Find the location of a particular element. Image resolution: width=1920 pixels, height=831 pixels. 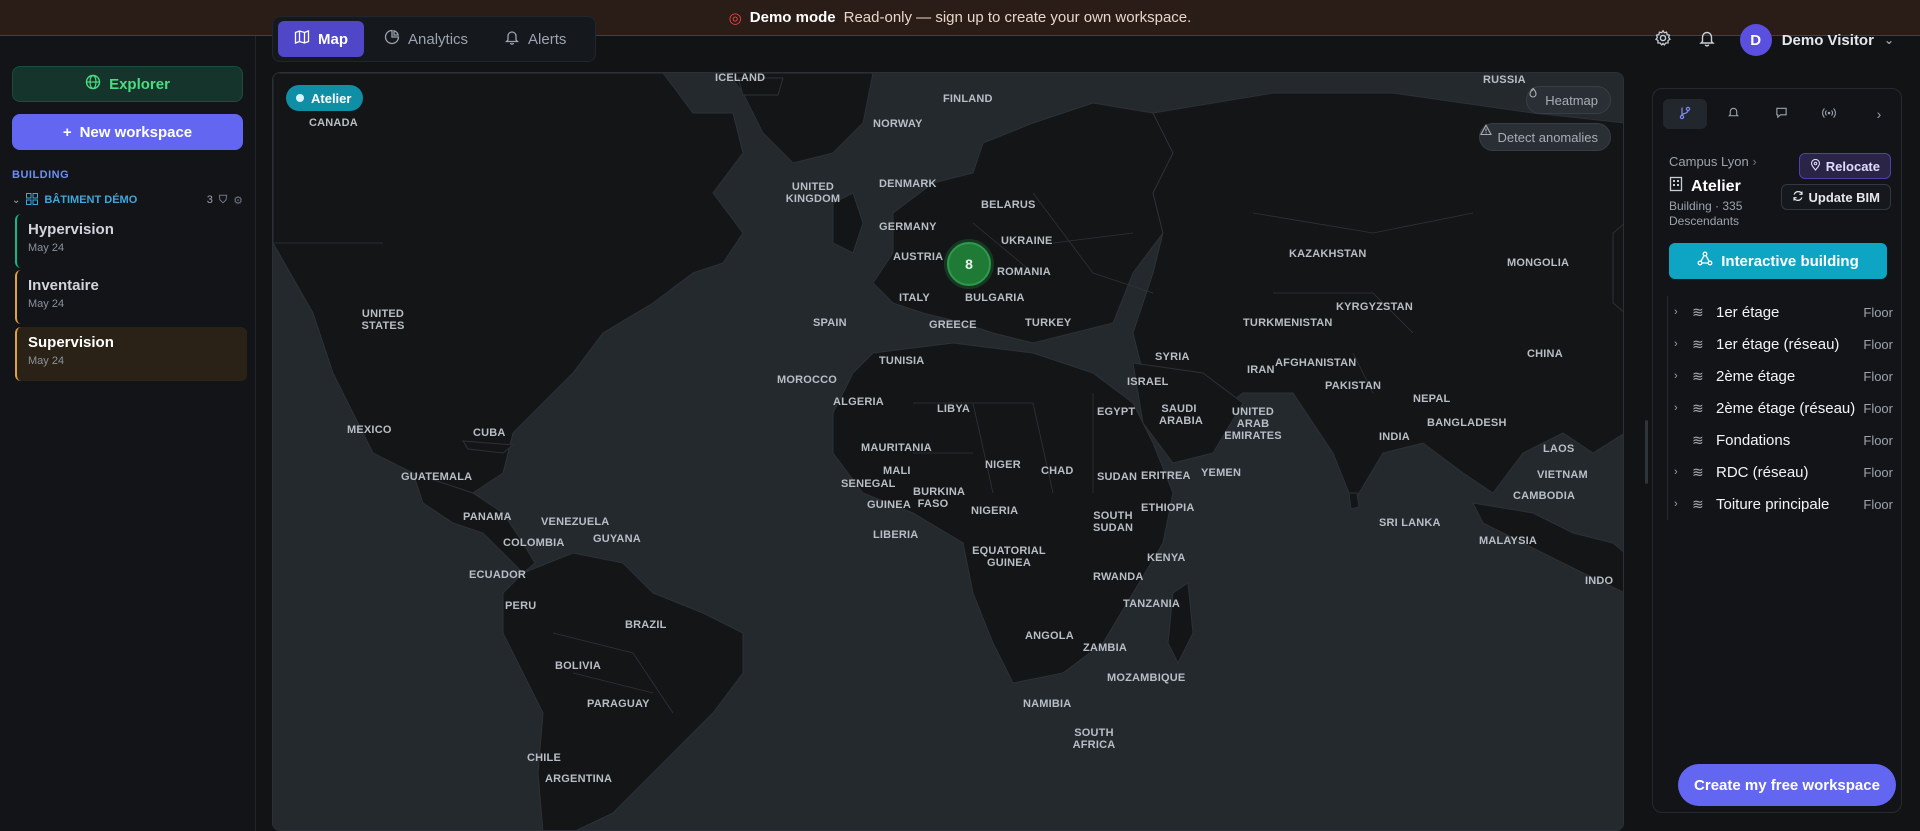

tab-analytics: Analytics is located at coordinates (426, 39).